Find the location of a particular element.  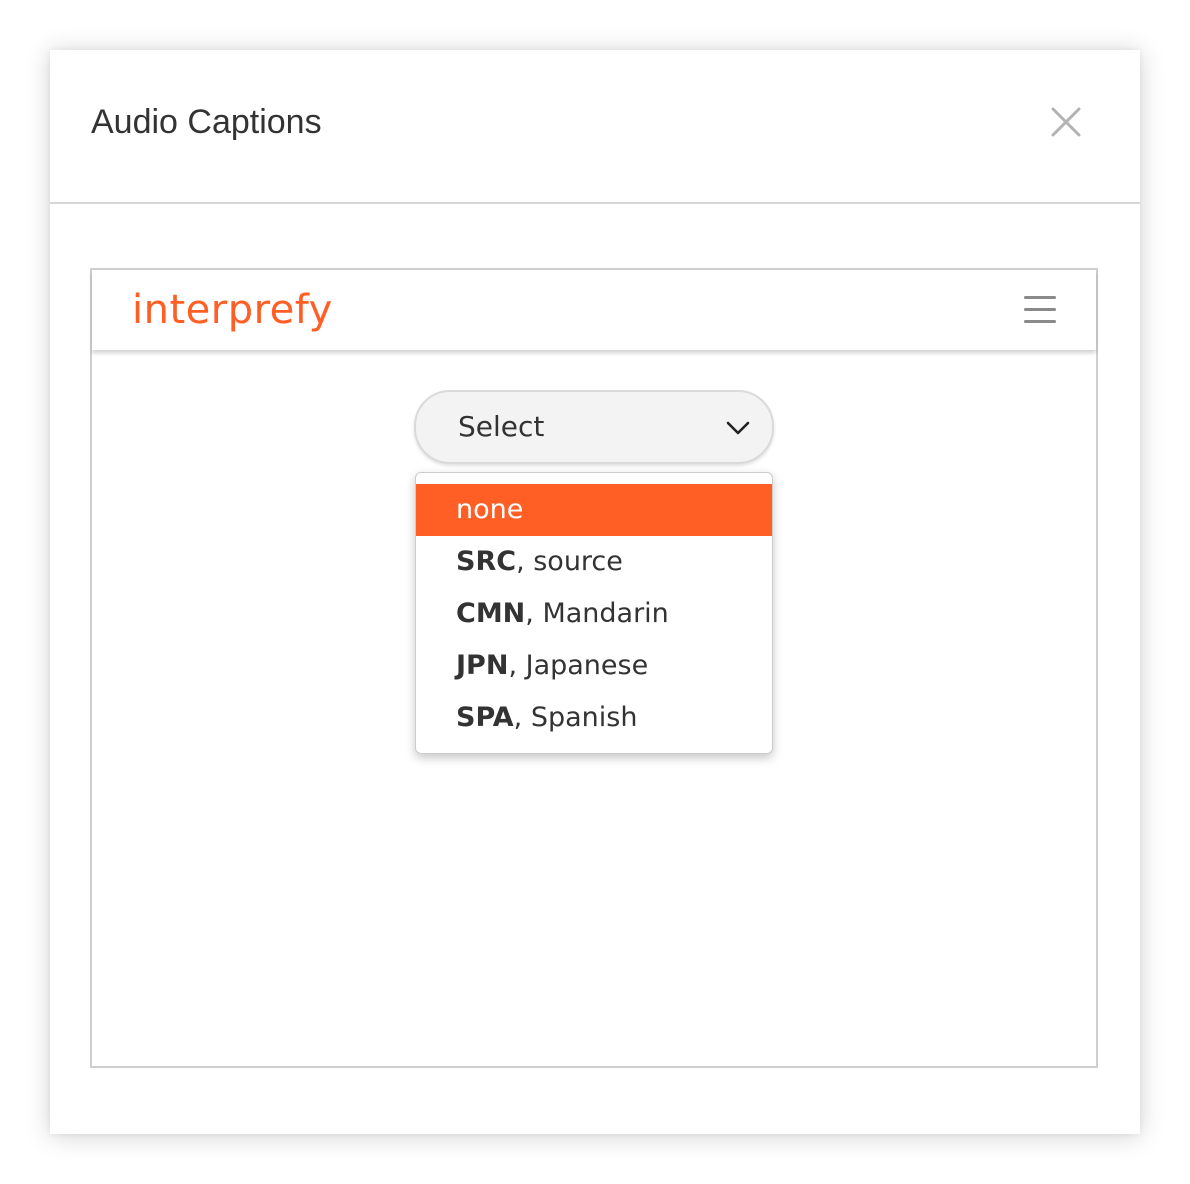

option-language: , Spanish is located at coordinates (575, 717).